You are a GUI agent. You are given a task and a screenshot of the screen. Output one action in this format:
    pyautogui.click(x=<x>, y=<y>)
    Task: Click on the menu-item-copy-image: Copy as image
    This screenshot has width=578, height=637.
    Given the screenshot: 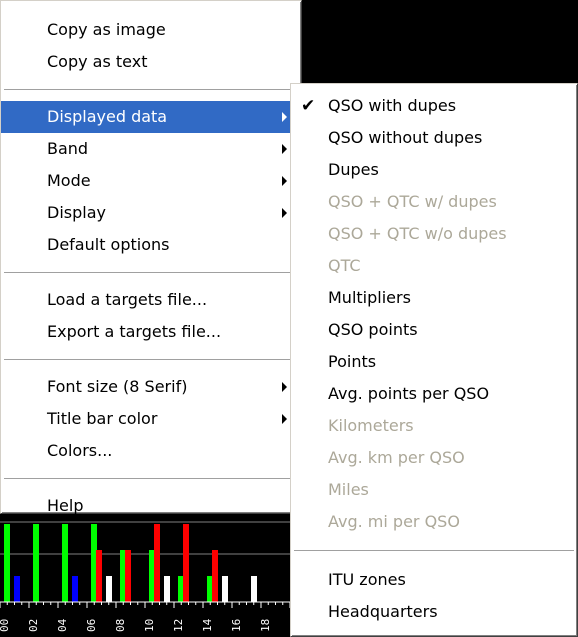 What is the action you would take?
    pyautogui.click(x=151, y=30)
    